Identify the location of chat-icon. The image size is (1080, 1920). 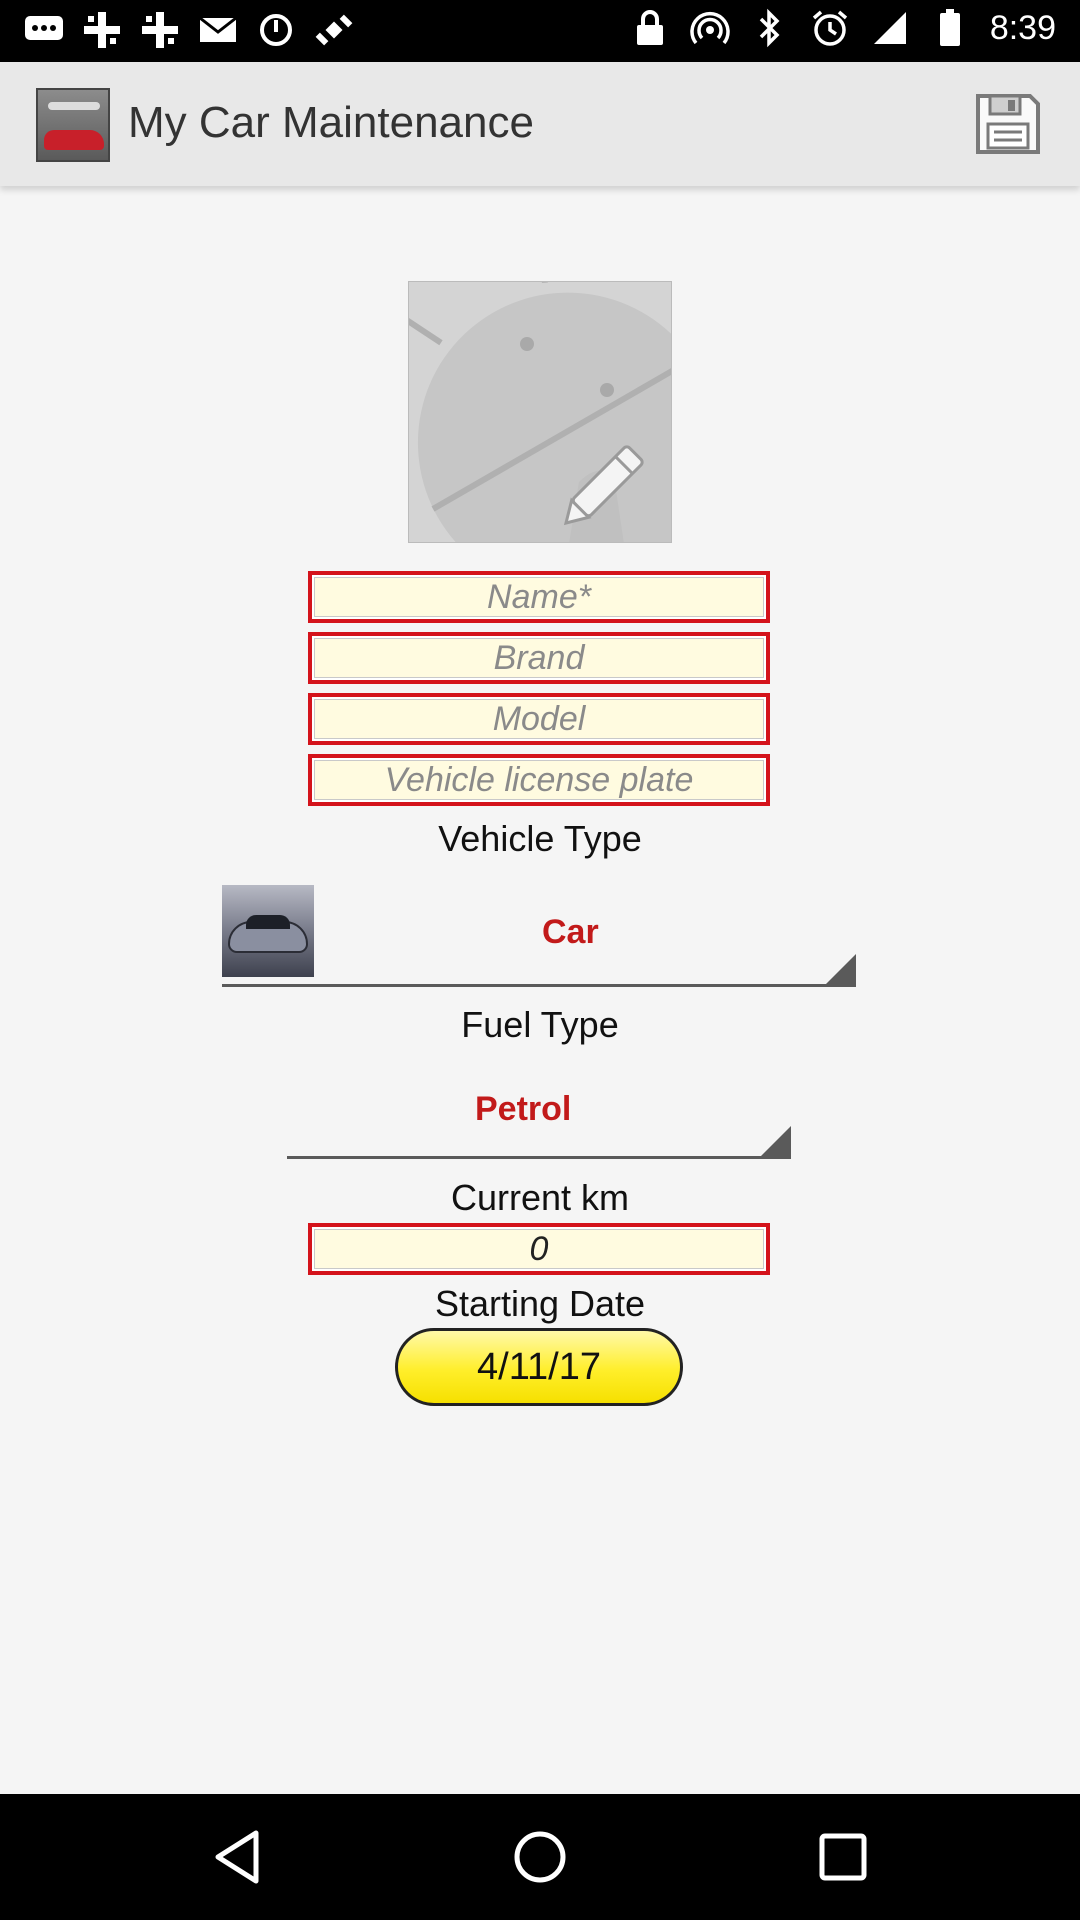
(44, 30).